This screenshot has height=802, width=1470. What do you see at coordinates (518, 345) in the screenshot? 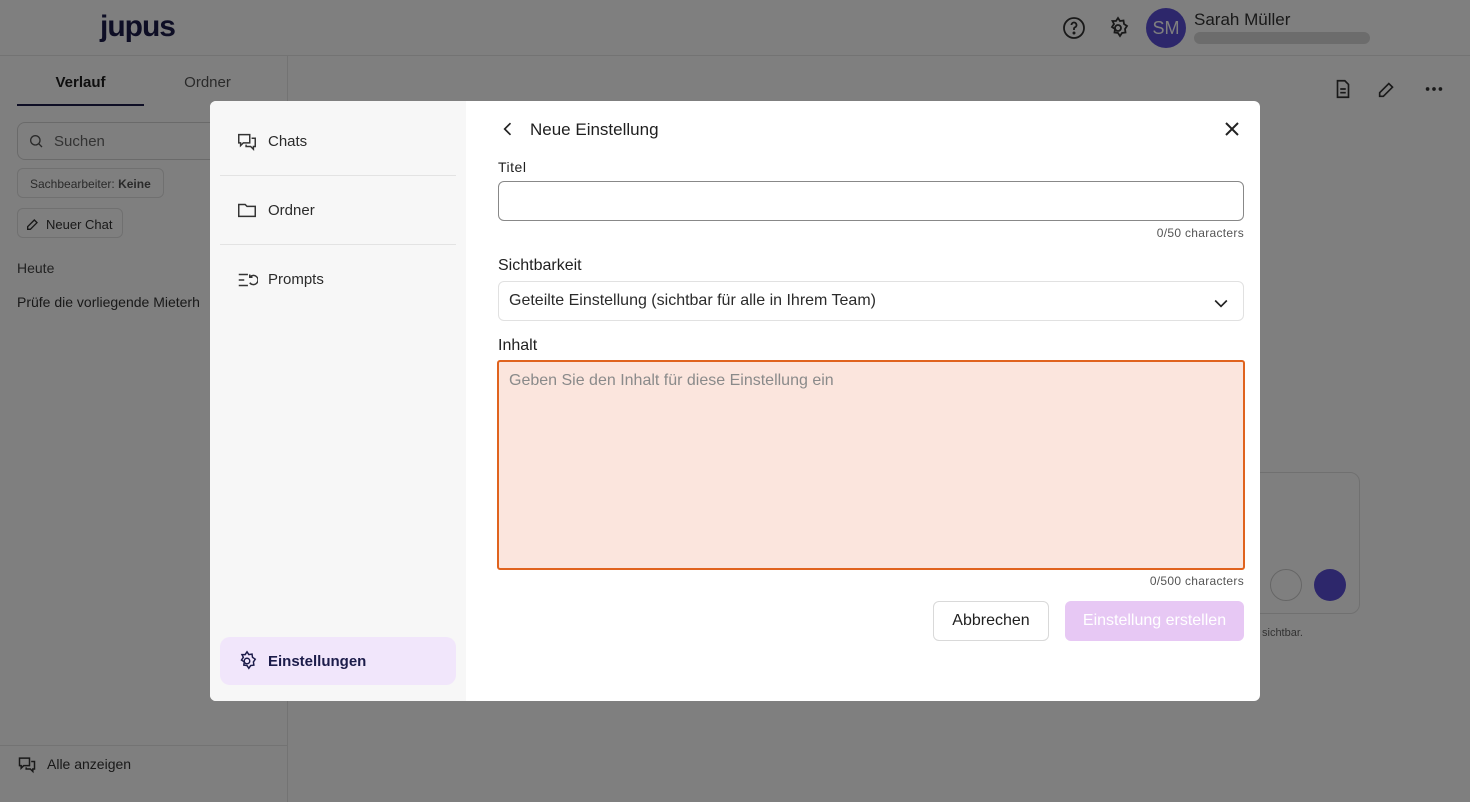
I see `content-label: Inhalt` at bounding box center [518, 345].